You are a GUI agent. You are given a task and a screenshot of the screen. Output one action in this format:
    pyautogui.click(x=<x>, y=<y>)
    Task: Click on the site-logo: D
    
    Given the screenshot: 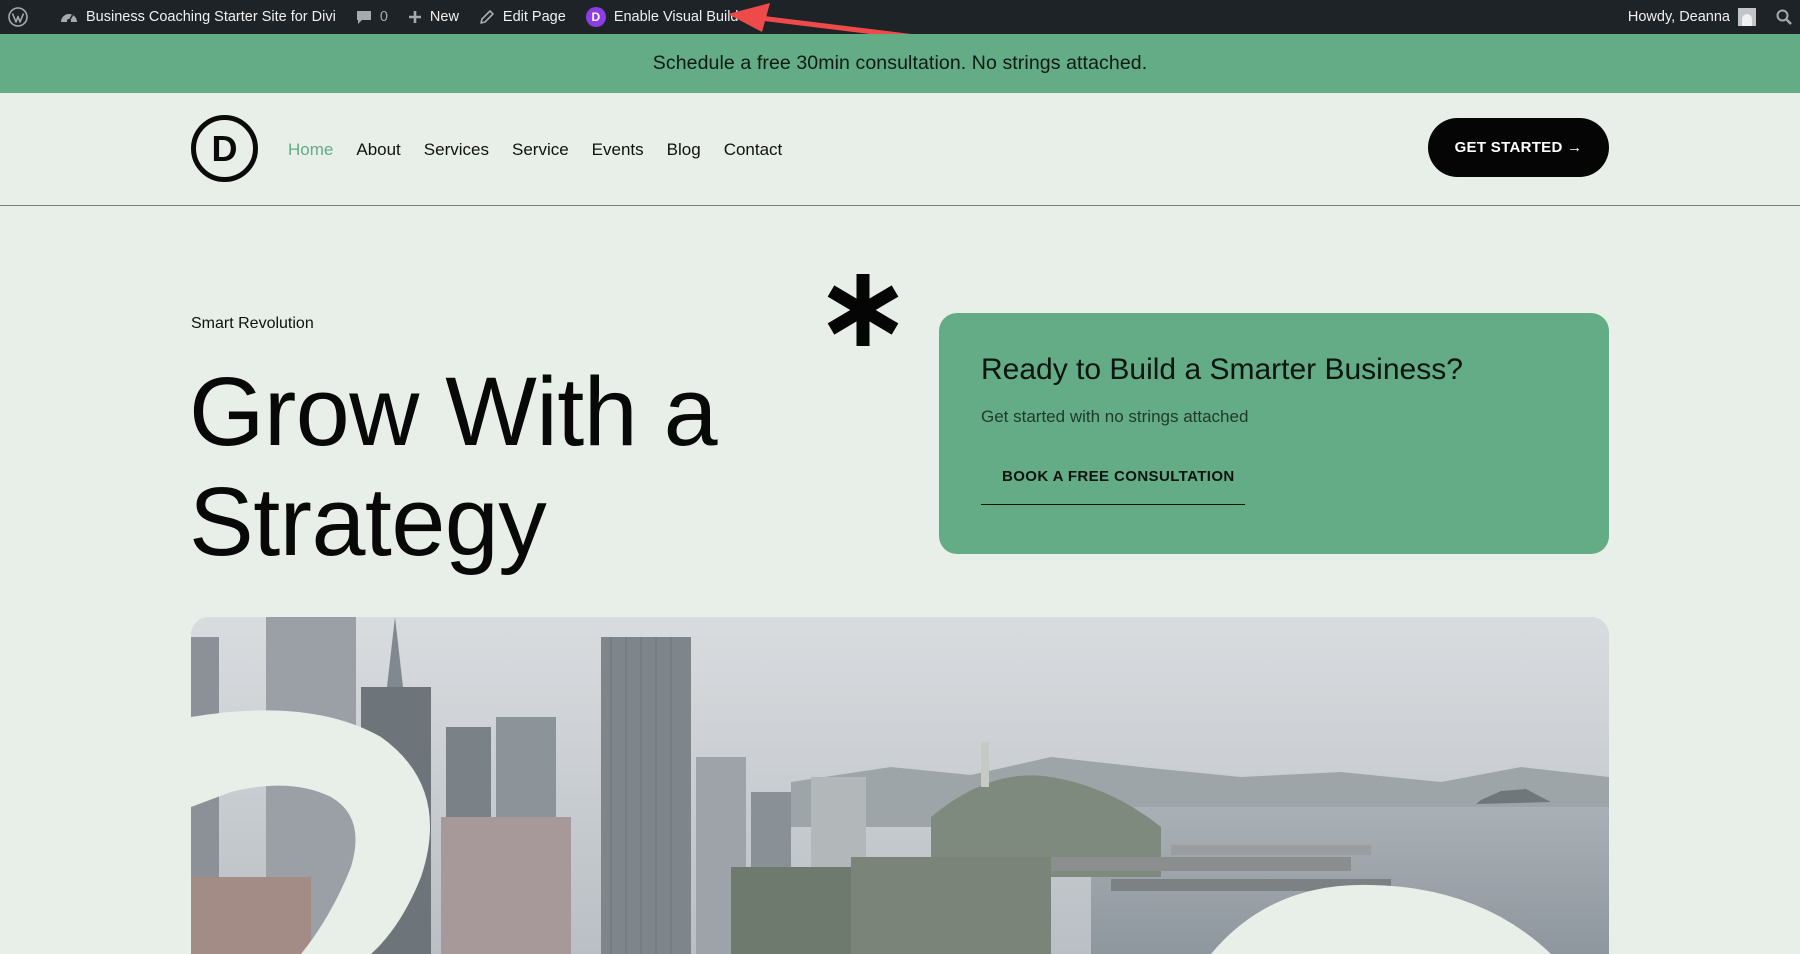 What is the action you would take?
    pyautogui.click(x=224, y=148)
    